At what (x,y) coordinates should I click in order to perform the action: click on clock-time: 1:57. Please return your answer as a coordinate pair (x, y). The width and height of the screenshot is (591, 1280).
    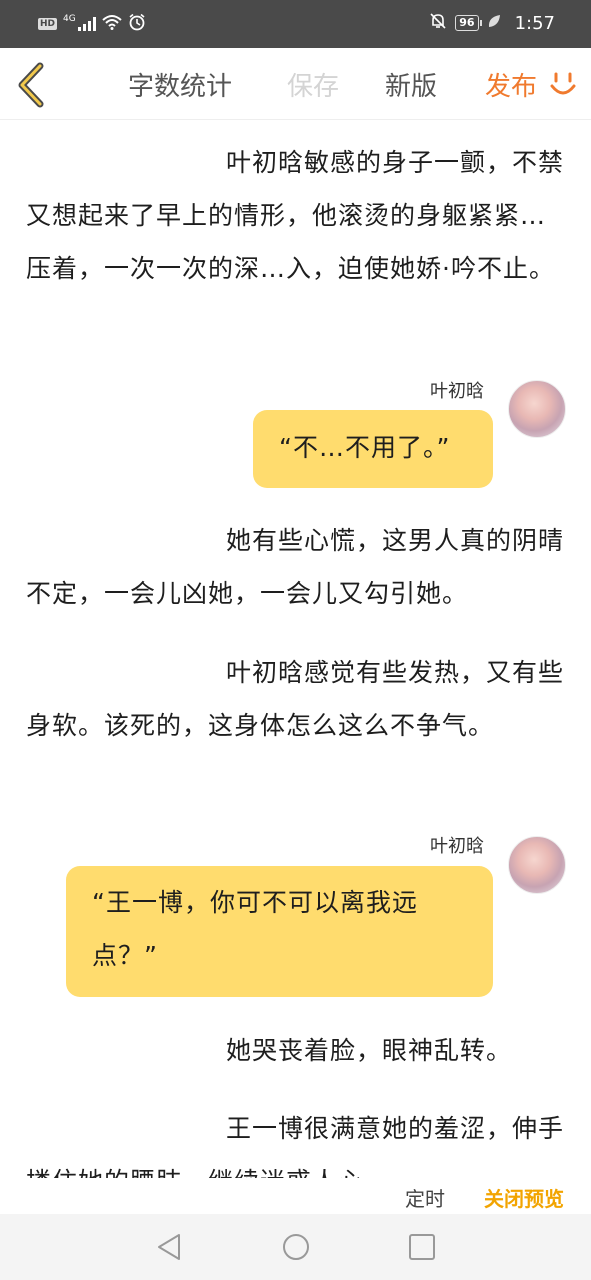
    Looking at the image, I should click on (534, 23).